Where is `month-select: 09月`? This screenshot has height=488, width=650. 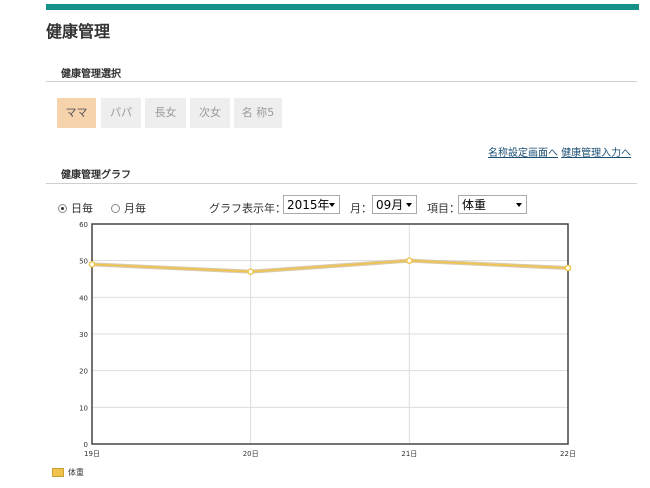
month-select: 09月 is located at coordinates (394, 204).